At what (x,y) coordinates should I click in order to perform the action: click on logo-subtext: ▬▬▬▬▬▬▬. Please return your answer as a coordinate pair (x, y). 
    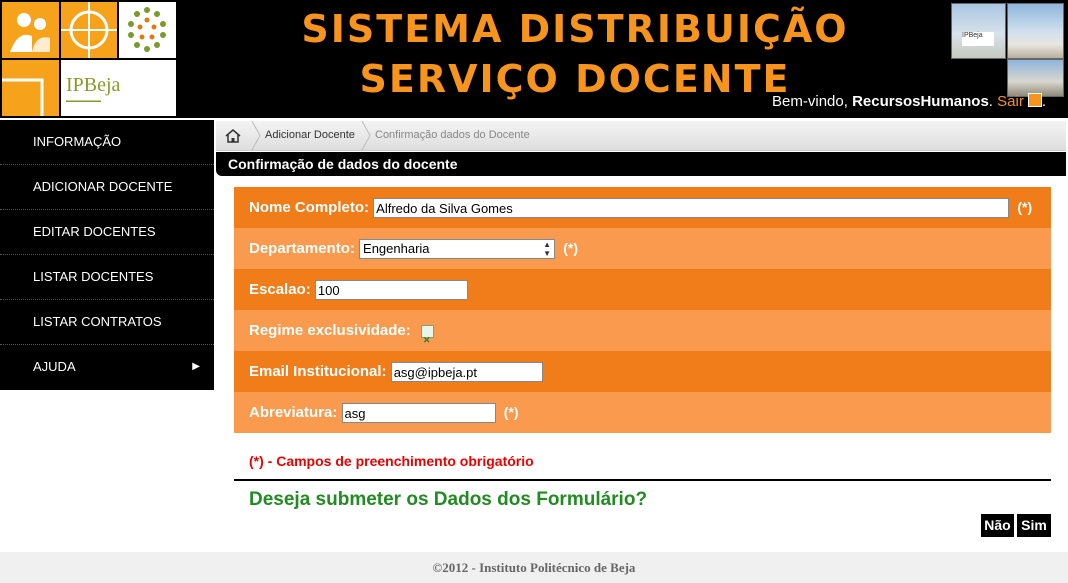
    Looking at the image, I should click on (83, 101).